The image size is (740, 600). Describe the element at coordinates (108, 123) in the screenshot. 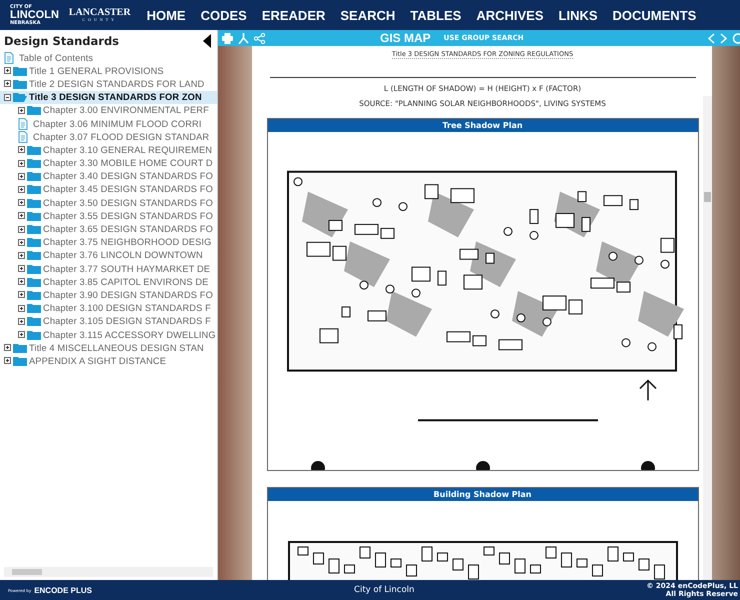

I see `tree-item: Chapter 3.06 MINIMUM FLOOD CORRI` at that location.